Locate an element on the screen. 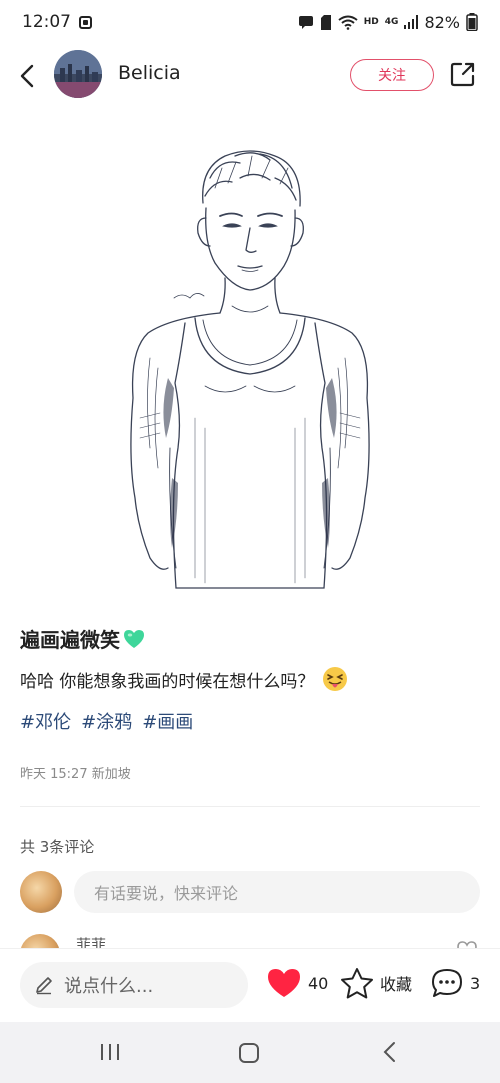  pen-icon is located at coordinates (44, 986).